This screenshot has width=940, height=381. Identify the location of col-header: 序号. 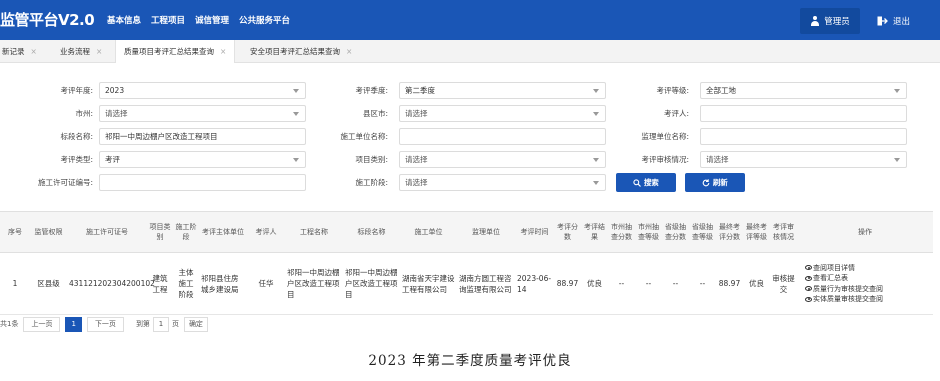
(15, 232).